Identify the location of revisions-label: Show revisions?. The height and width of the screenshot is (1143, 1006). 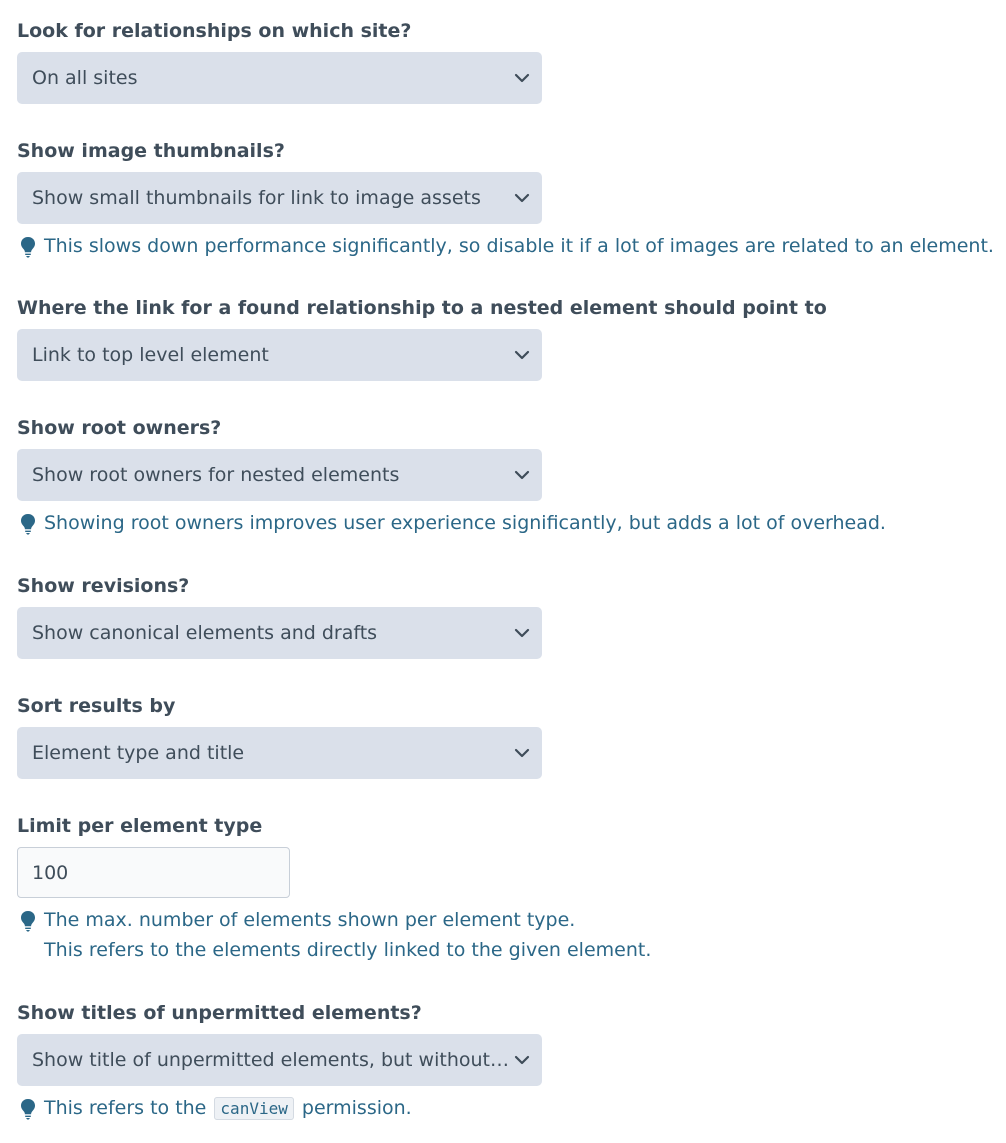
(103, 586).